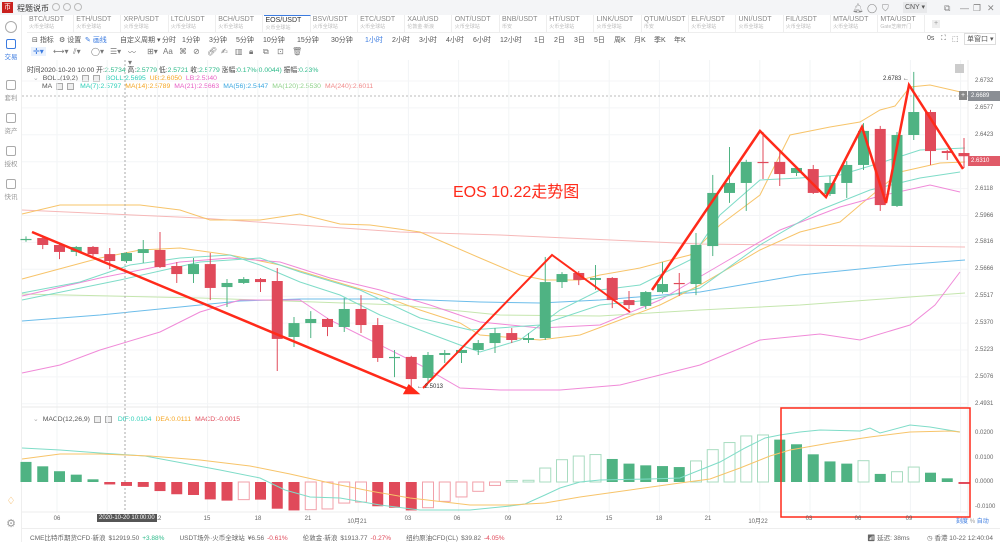 The height and width of the screenshot is (542, 1000). What do you see at coordinates (892, 79) in the screenshot?
I see `high-marker-value: 2.6783` at bounding box center [892, 79].